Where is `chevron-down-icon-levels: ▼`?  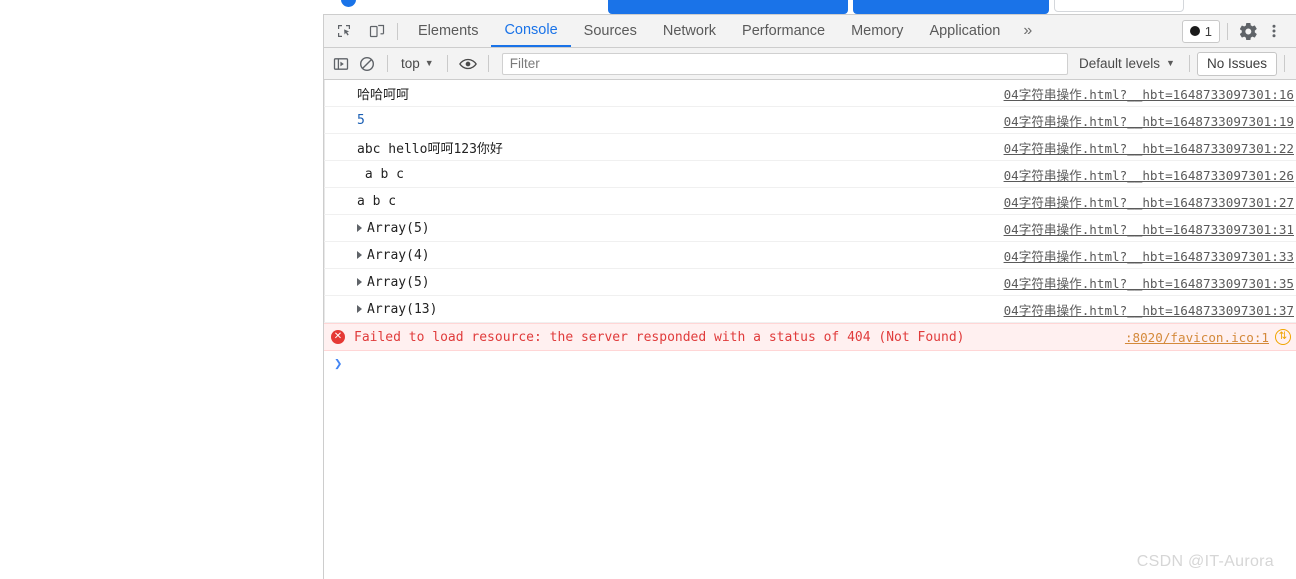 chevron-down-icon-levels: ▼ is located at coordinates (1170, 63).